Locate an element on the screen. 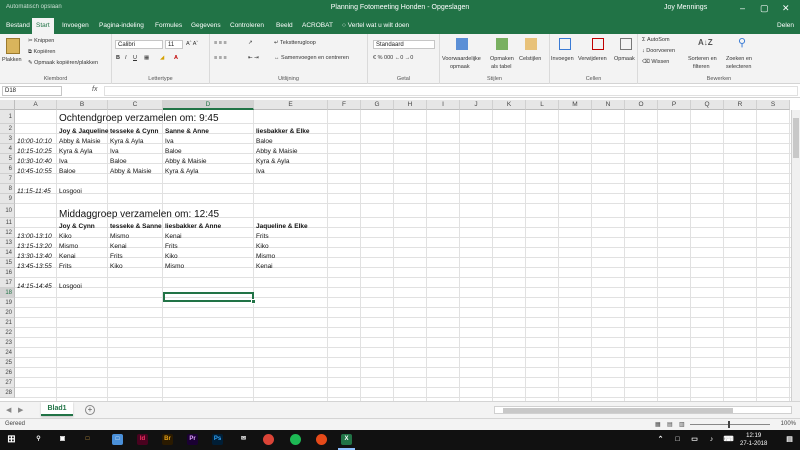 The height and width of the screenshot is (450, 800). cell-a6: 10:45-10:55 is located at coordinates (33, 171).